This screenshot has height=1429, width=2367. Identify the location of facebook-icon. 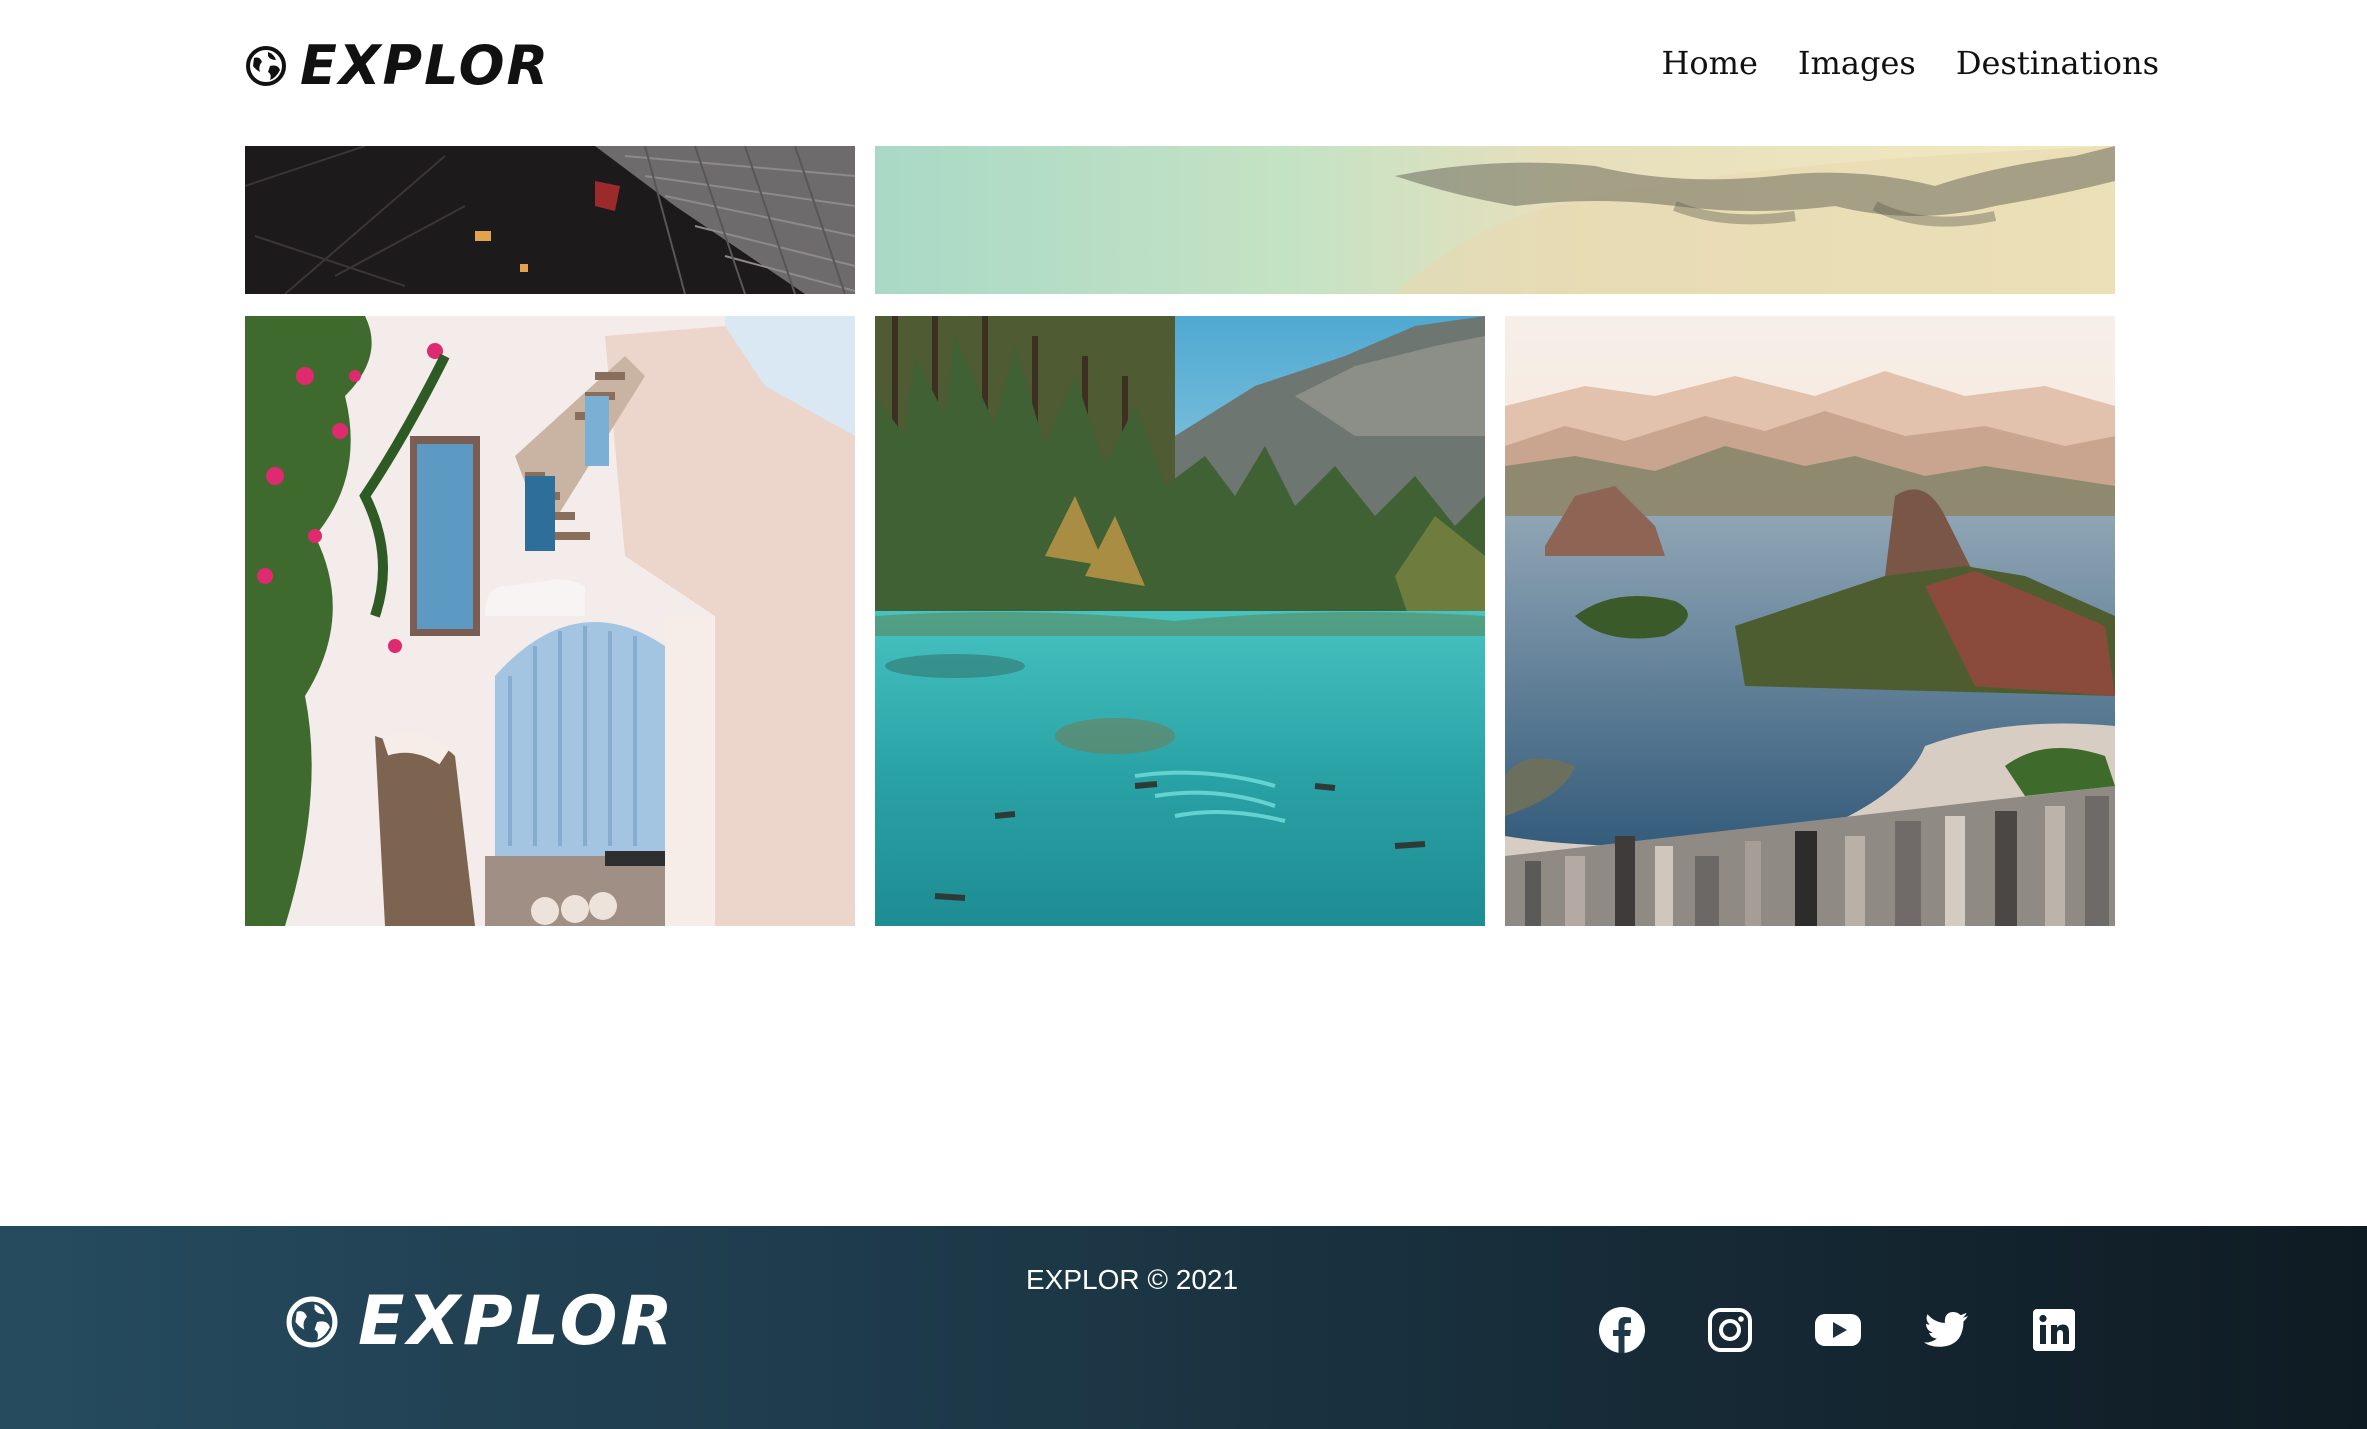
(1622, 1330).